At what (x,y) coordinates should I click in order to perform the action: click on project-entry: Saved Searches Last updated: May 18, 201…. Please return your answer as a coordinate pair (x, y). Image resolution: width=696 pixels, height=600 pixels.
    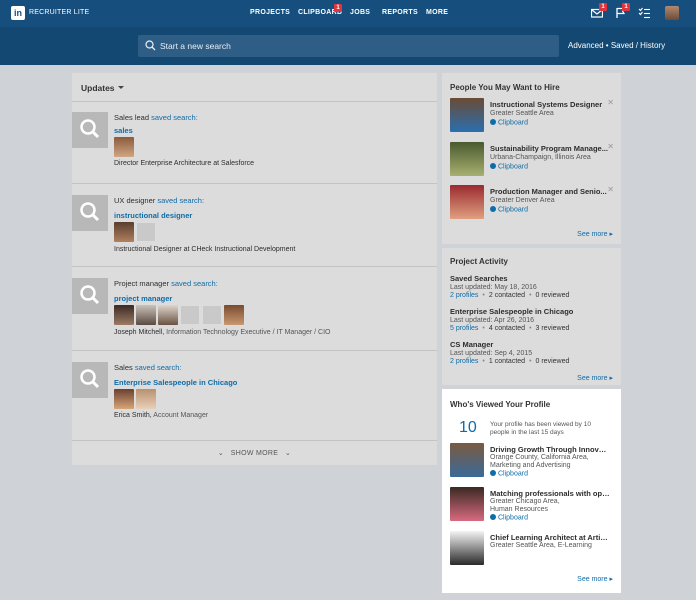
    Looking at the image, I should click on (534, 286).